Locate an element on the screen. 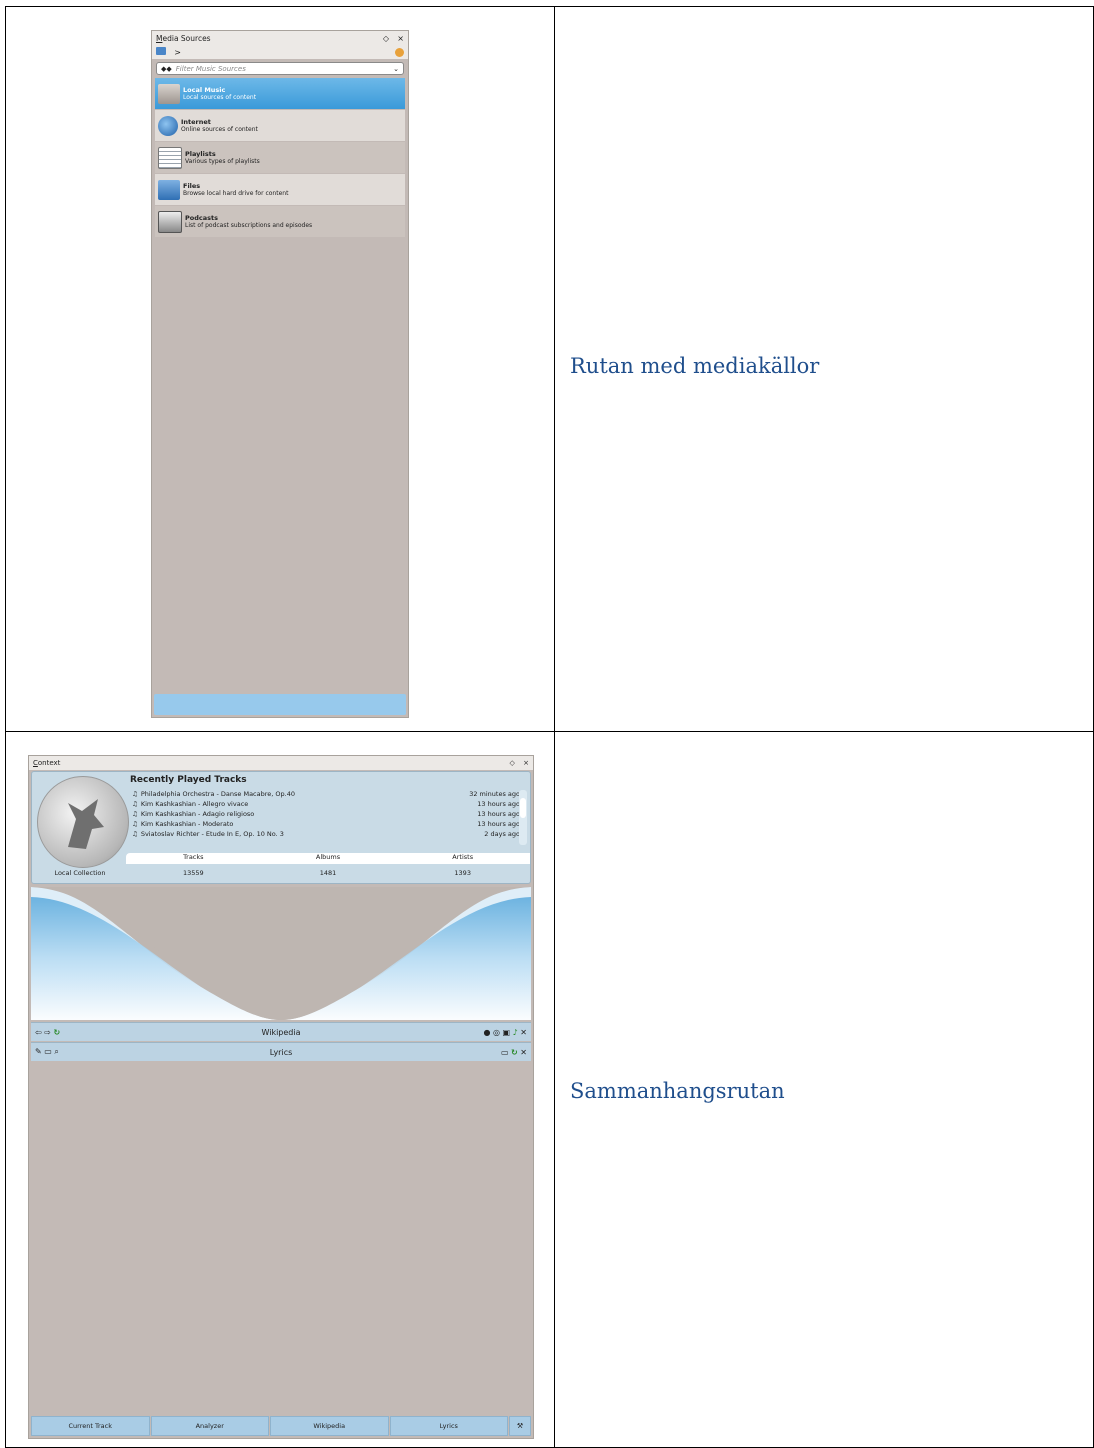 Image resolution: width=1094 pixels, height=1448 pixels. services-icon is located at coordinates (399, 52).